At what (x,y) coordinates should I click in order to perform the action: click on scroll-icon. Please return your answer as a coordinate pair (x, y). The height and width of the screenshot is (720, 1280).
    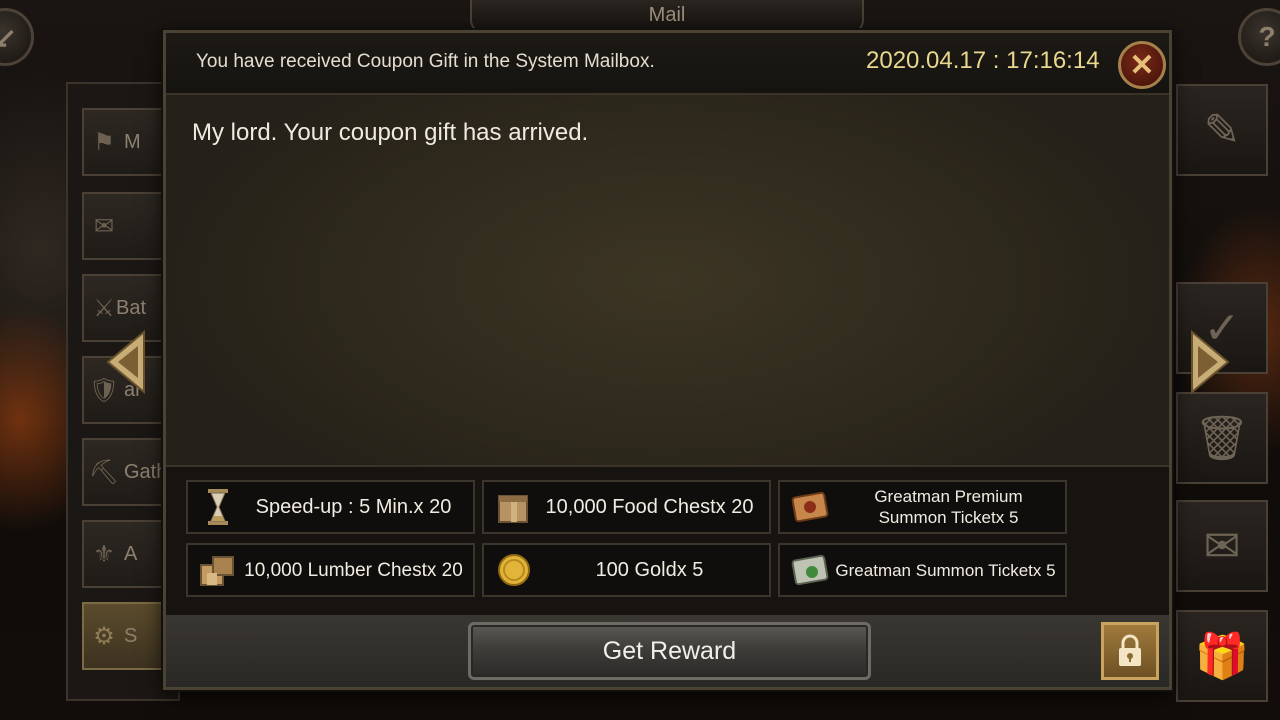
    Looking at the image, I should click on (810, 570).